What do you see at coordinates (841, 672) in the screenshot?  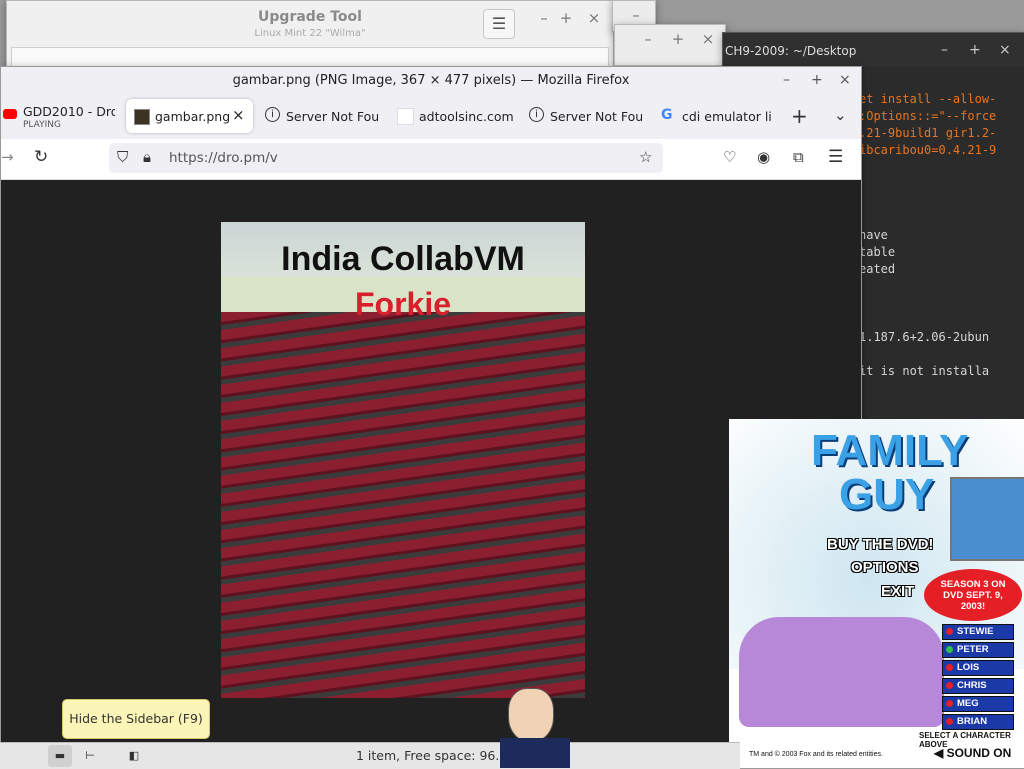 I see `family-couch` at bounding box center [841, 672].